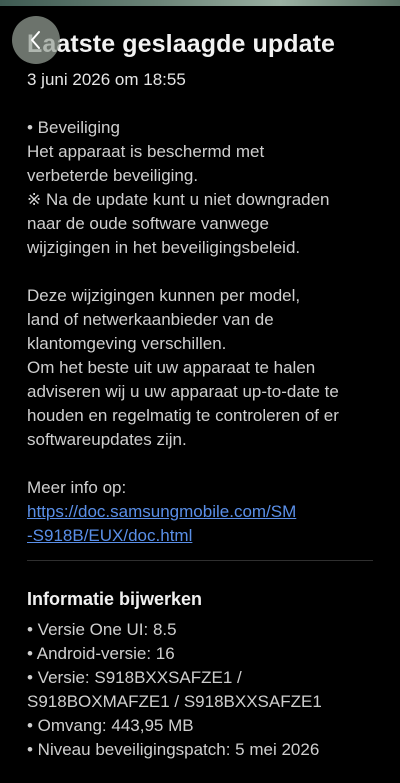 The image size is (400, 783). I want to click on chevron-left-icon, so click(36, 40).